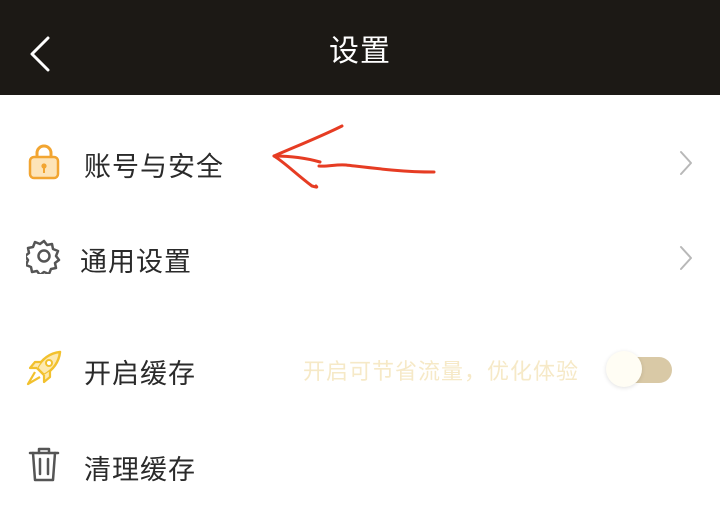 The height and width of the screenshot is (514, 720). What do you see at coordinates (44, 161) in the screenshot?
I see `lock-icon` at bounding box center [44, 161].